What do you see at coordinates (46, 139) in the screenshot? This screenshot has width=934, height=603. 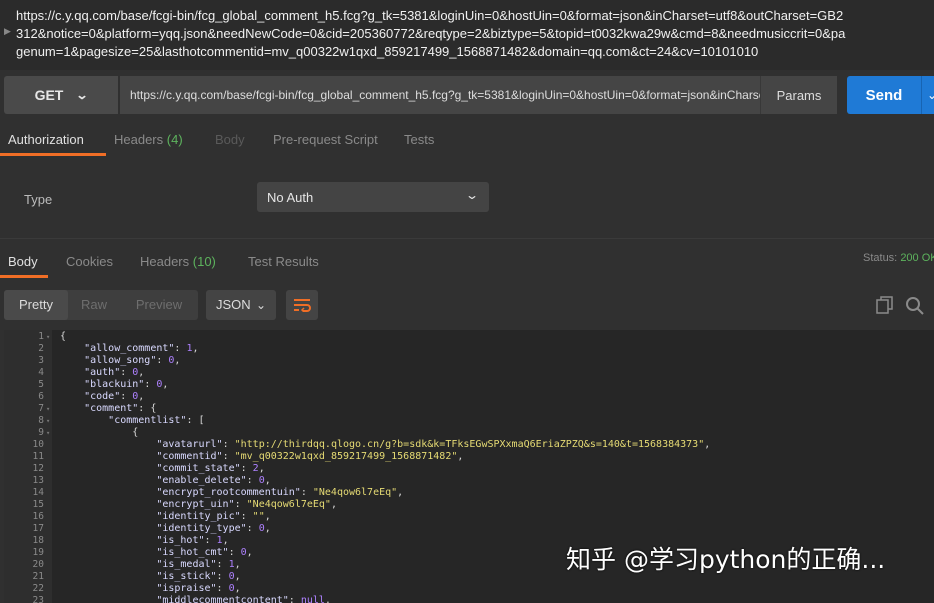 I see `tab-label: Authorization` at bounding box center [46, 139].